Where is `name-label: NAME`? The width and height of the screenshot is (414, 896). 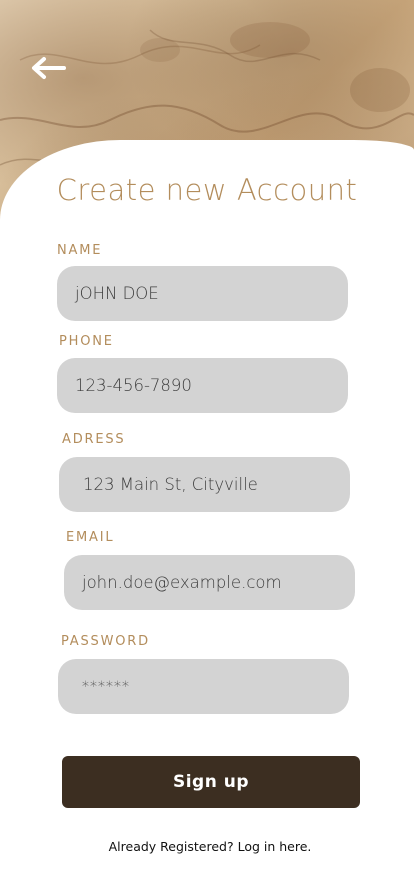 name-label: NAME is located at coordinates (80, 250).